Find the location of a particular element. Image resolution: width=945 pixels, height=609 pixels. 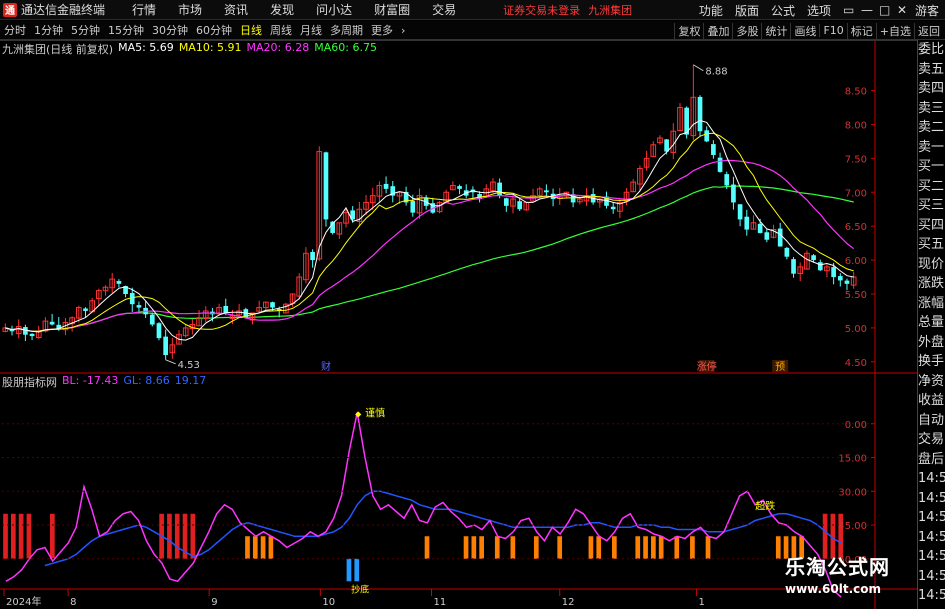

period-more: 更多 is located at coordinates (382, 30).